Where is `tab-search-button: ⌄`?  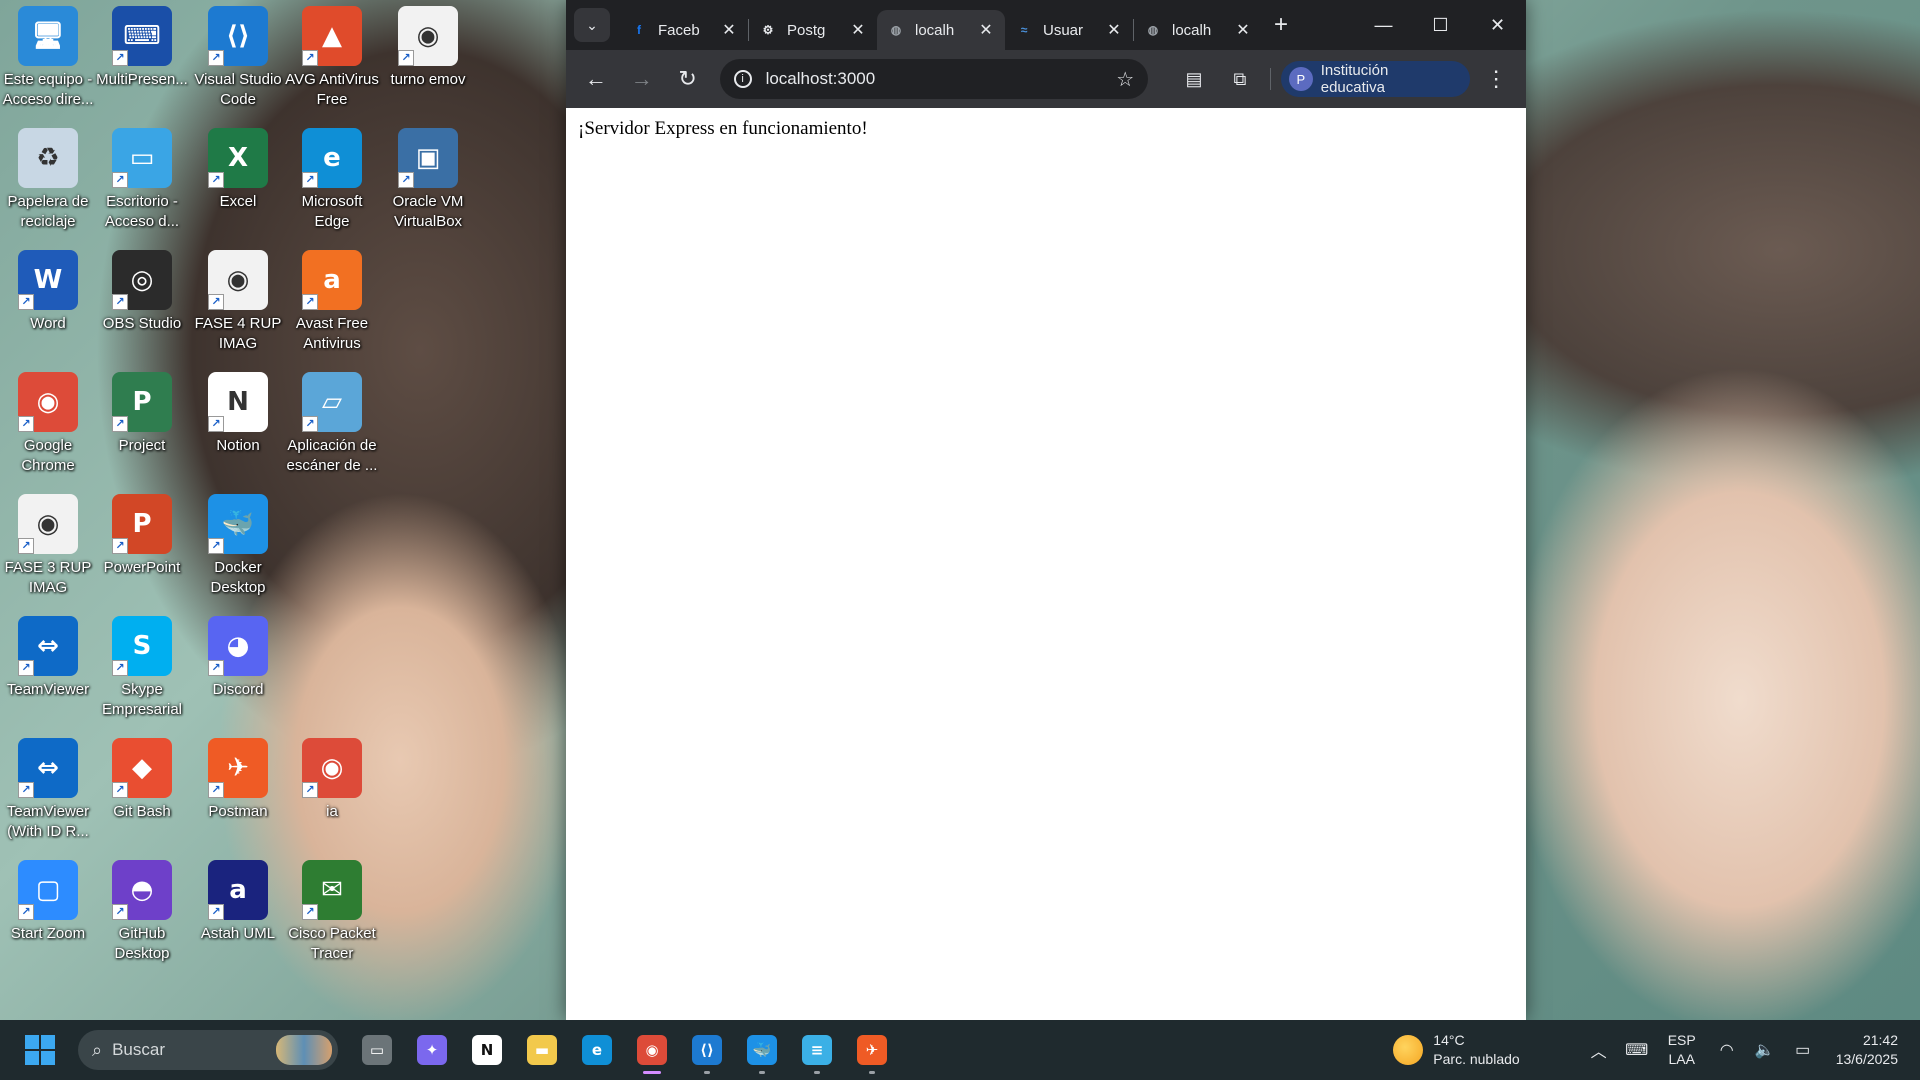
tab-search-button: ⌄ is located at coordinates (592, 25).